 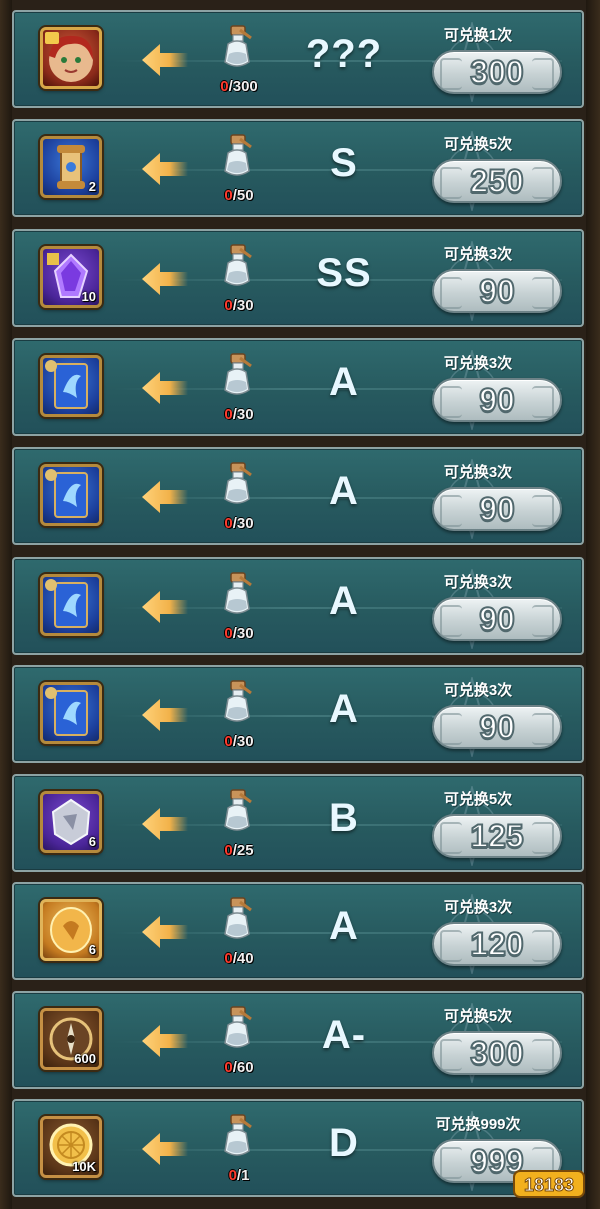 What do you see at coordinates (298, 59) in the screenshot?
I see `exchange-row: 0/300 ??? 可兑换1次 300` at bounding box center [298, 59].